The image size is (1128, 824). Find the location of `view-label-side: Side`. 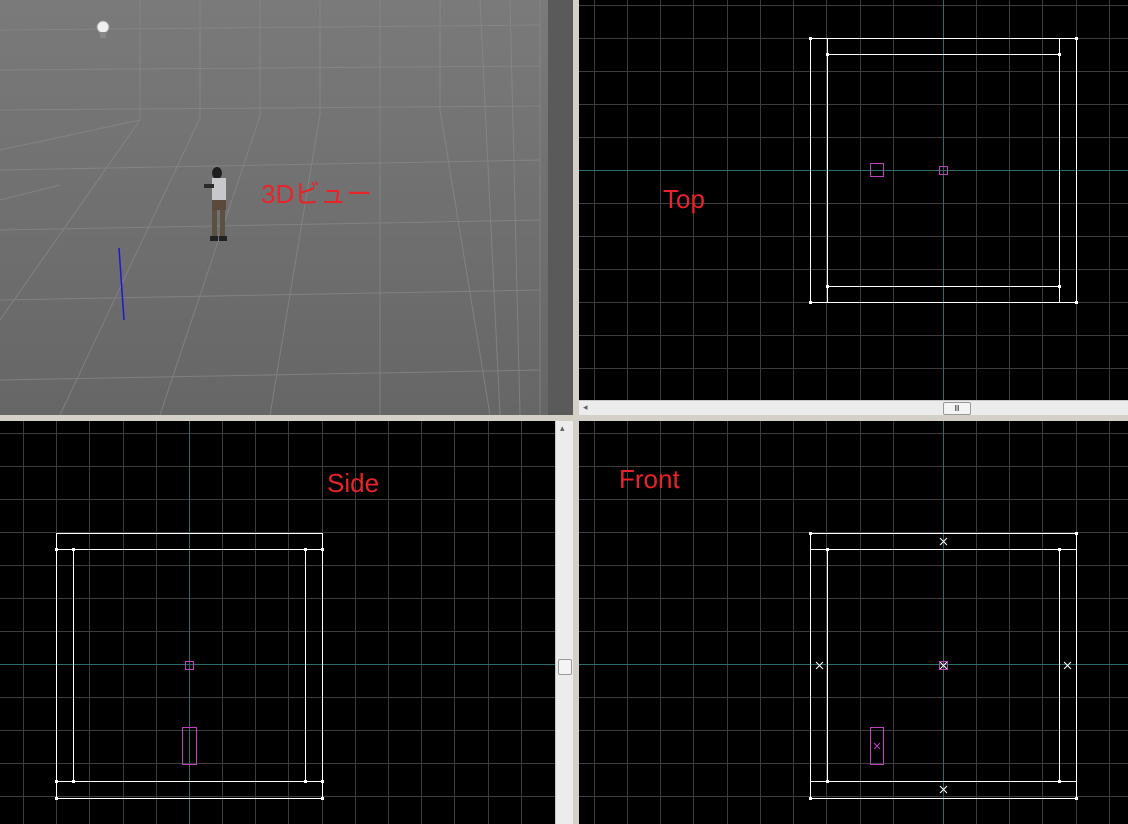

view-label-side: Side is located at coordinates (353, 483).